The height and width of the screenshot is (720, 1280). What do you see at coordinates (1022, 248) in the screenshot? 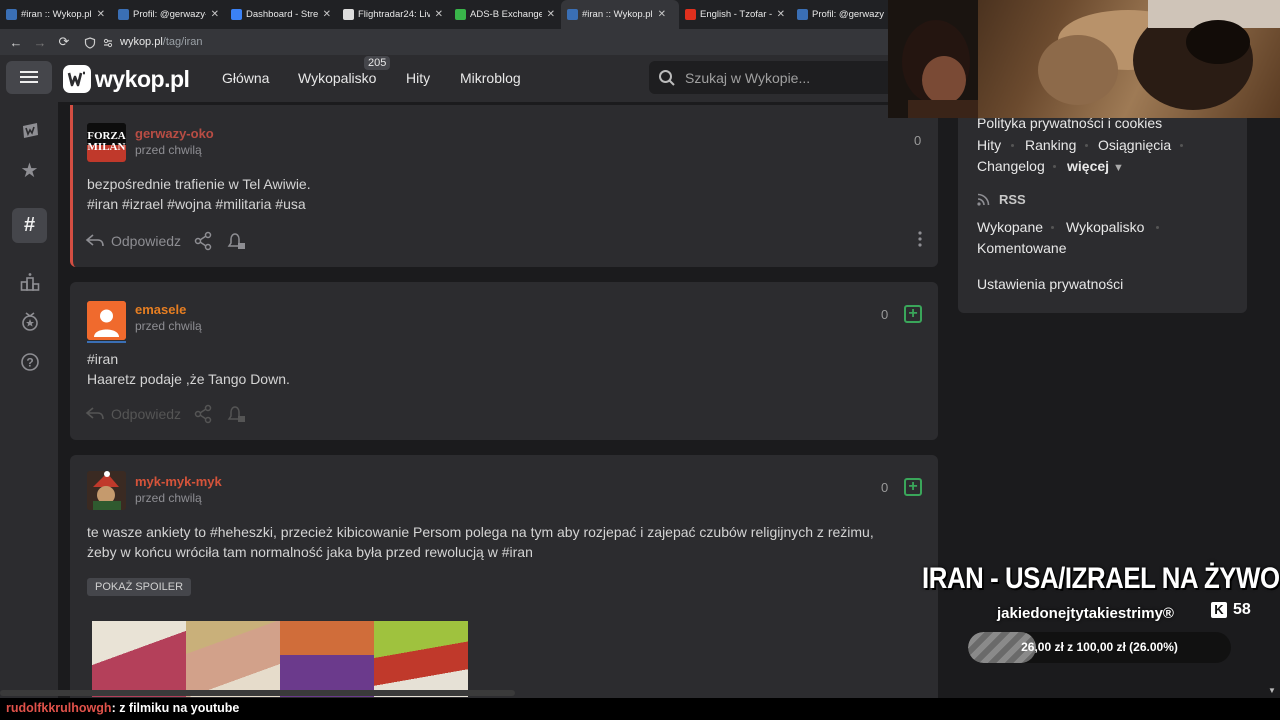
I see `rss-komentowane-link: Komentowane` at bounding box center [1022, 248].